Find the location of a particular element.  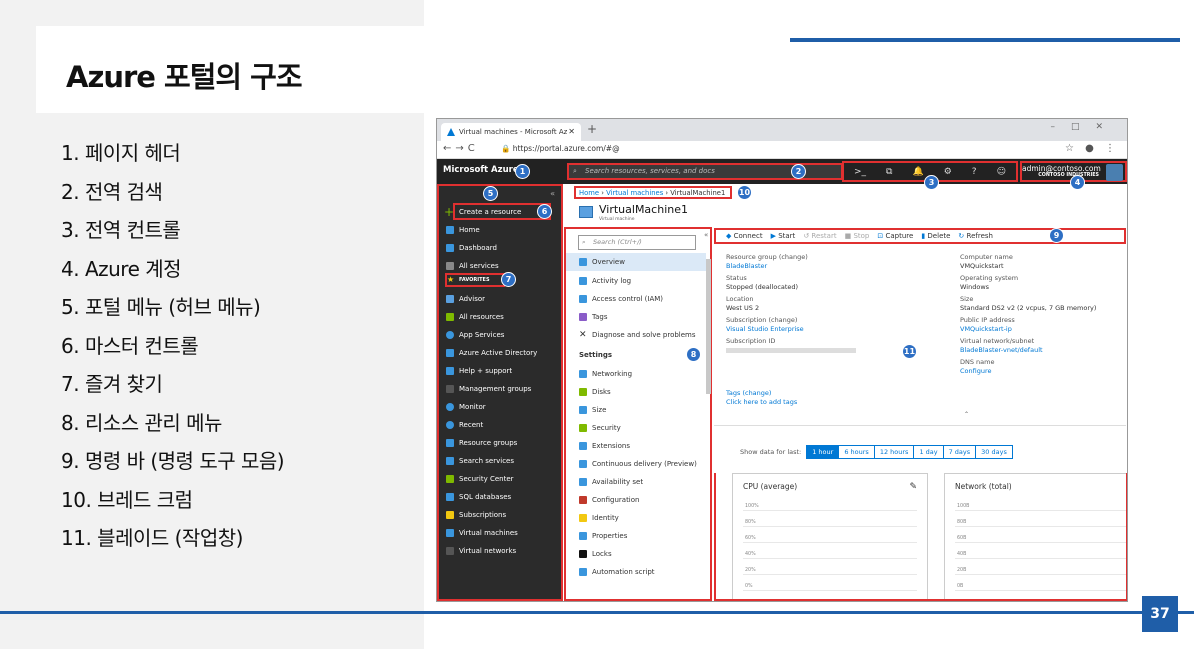

field-label: Virtual network/subnet is located at coordinates (997, 341).